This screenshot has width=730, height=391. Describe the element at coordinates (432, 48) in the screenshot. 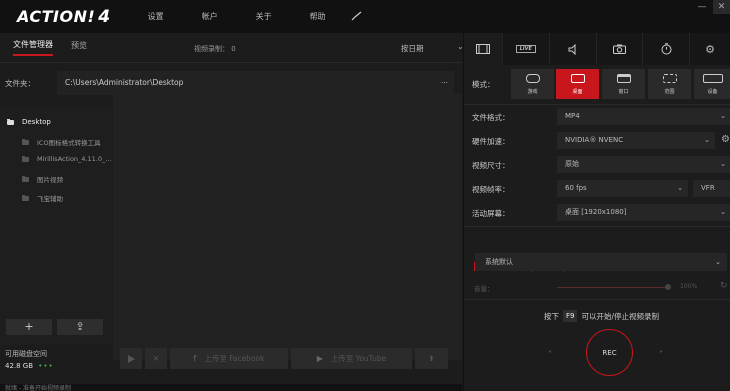

I see `sort-select: 按日期 ⌄` at that location.